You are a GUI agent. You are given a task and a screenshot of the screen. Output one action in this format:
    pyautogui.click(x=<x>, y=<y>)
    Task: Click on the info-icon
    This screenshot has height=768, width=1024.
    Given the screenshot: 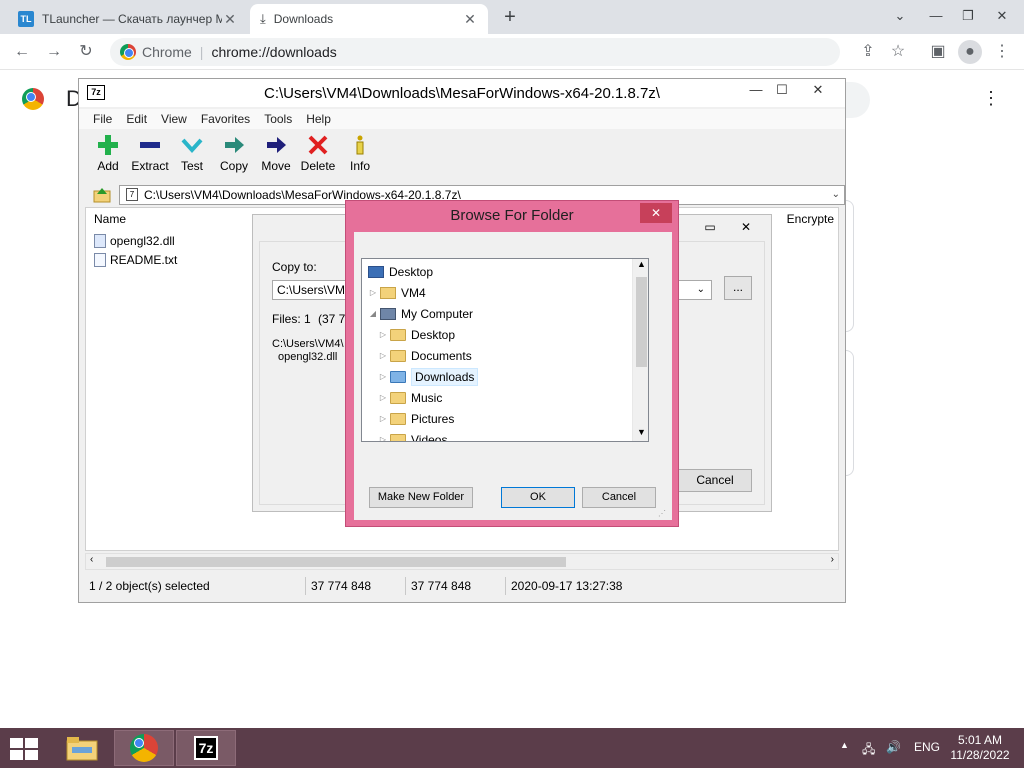 What is the action you would take?
    pyautogui.click(x=360, y=145)
    